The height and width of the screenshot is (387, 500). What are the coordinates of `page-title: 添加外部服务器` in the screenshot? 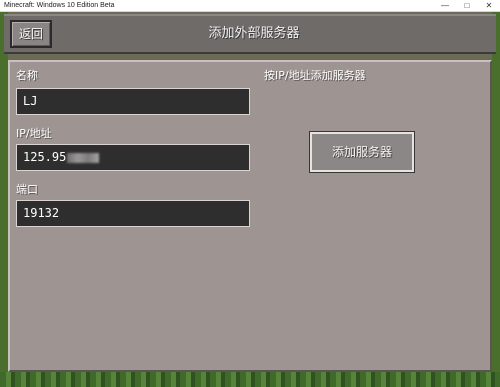 It's located at (254, 33).